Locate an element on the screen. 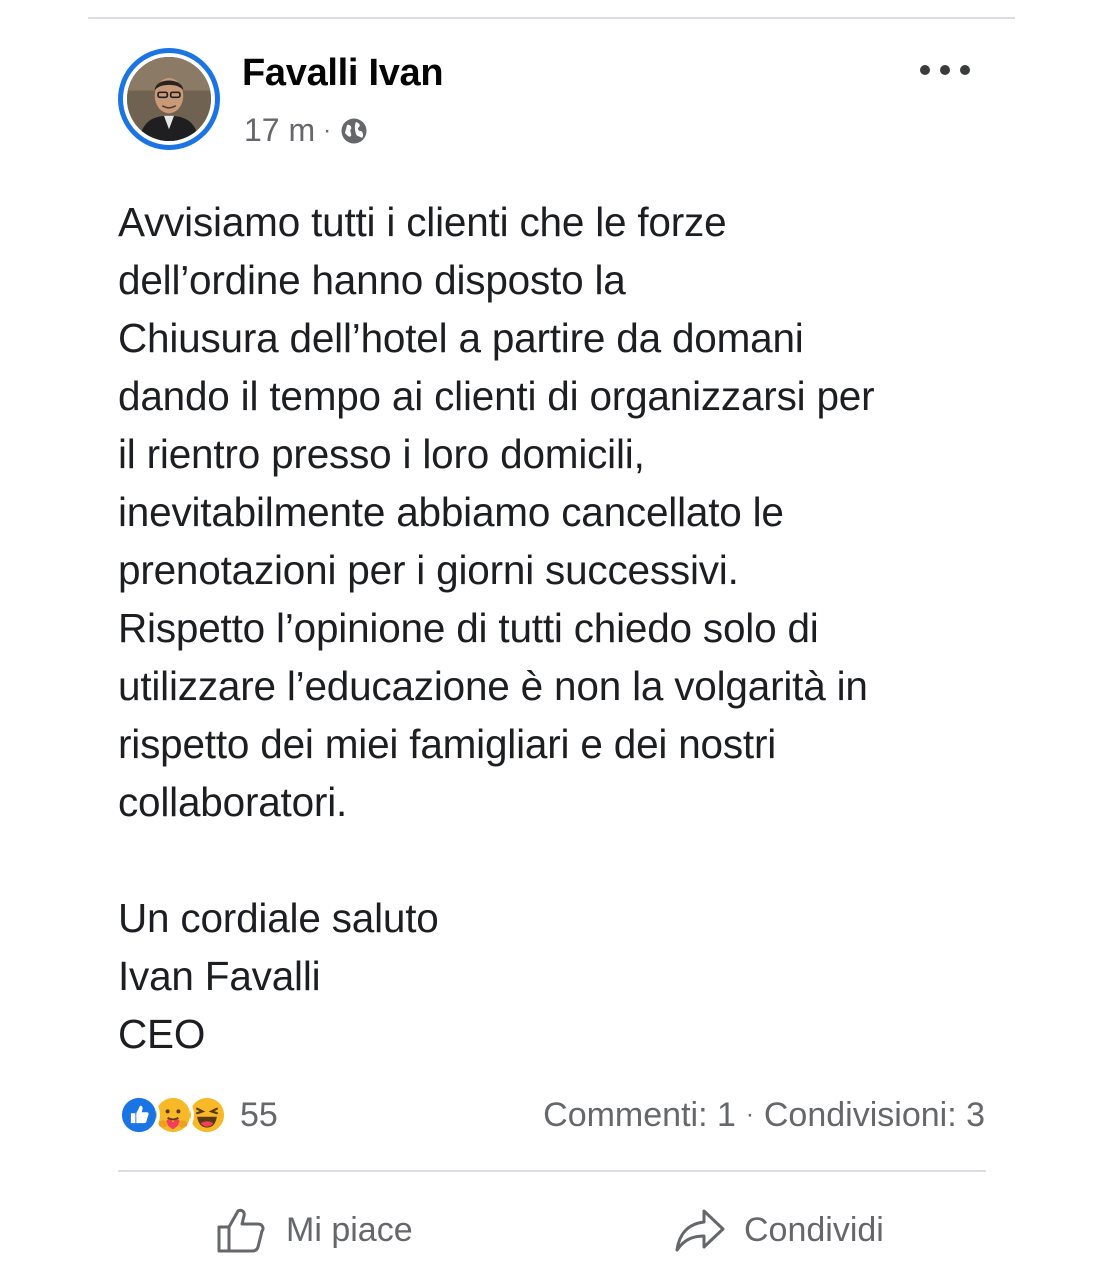 The image size is (1103, 1280). thumbs-up-icon is located at coordinates (242, 1230).